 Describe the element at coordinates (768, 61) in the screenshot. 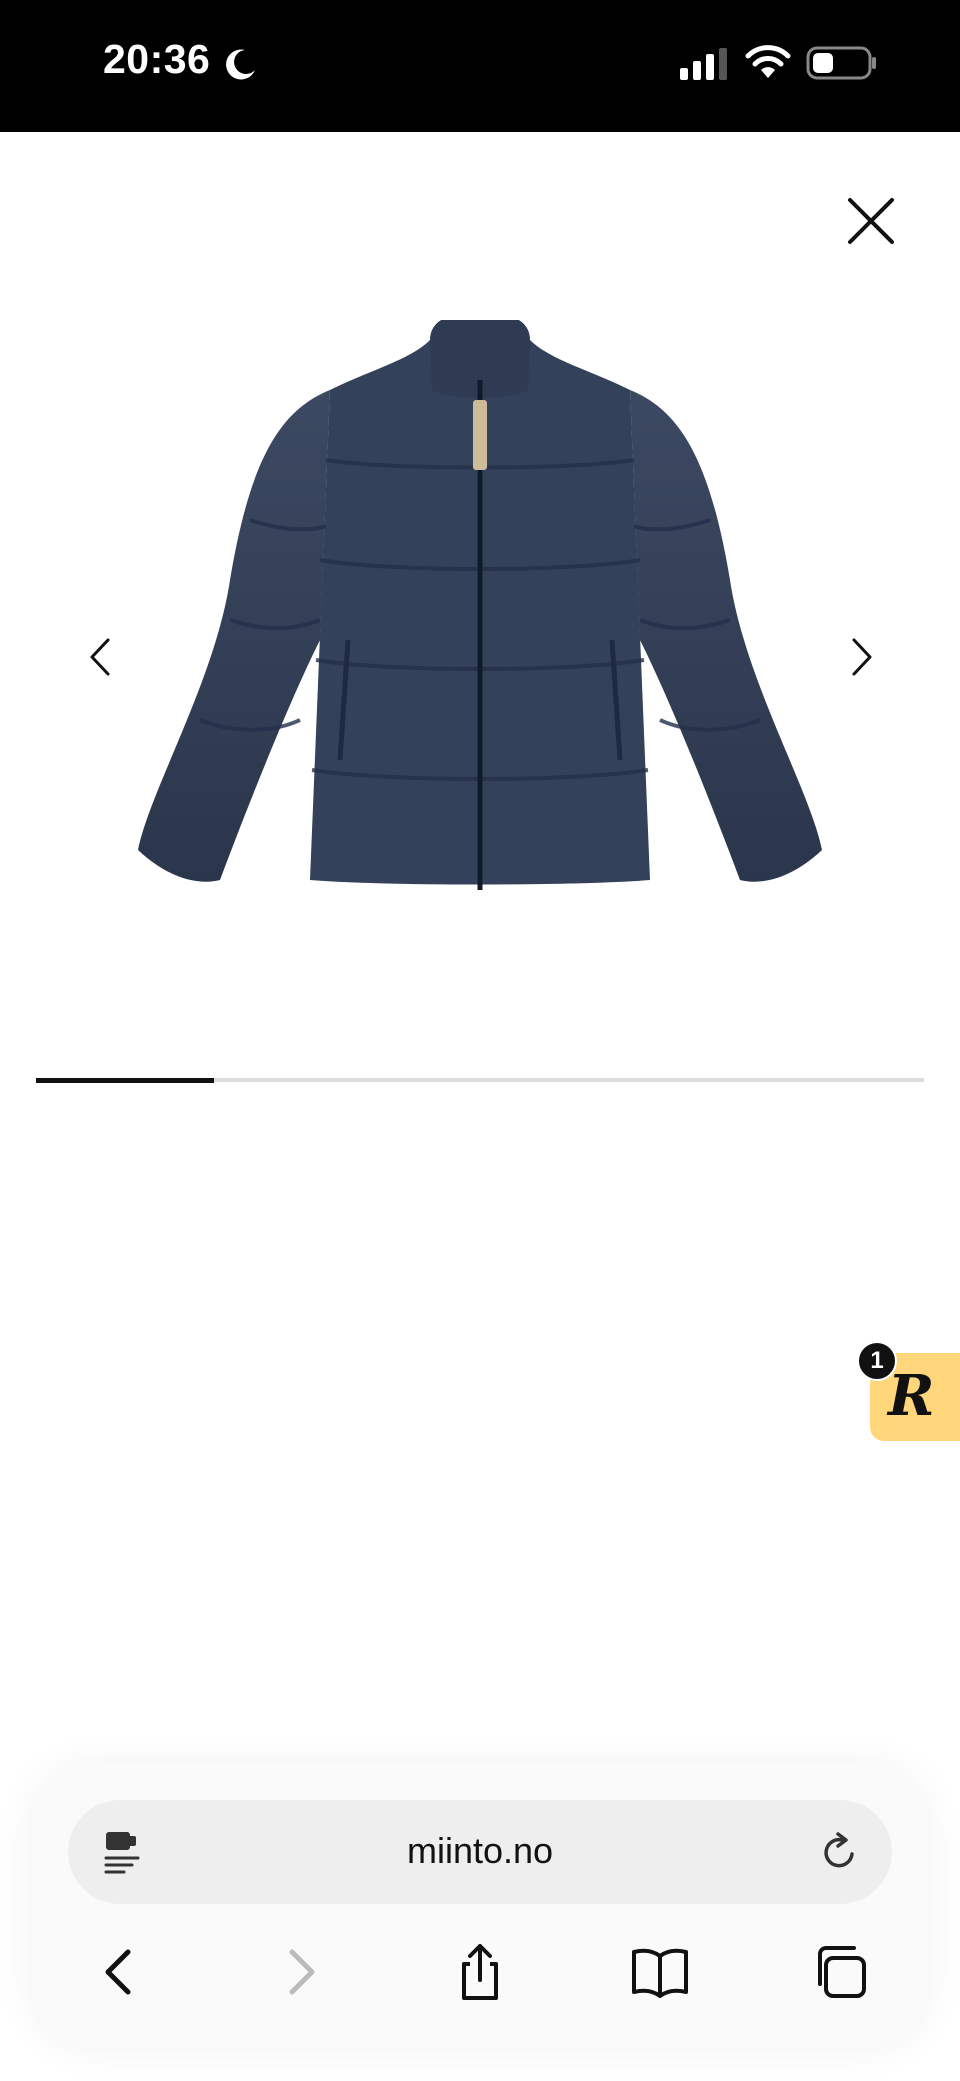

I see `wifi-icon` at that location.